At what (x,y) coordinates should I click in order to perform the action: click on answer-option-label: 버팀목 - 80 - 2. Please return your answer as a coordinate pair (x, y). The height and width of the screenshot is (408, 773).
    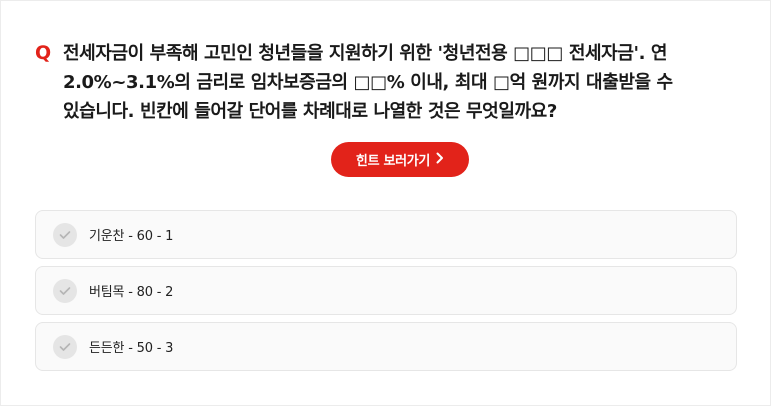
    Looking at the image, I should click on (131, 292).